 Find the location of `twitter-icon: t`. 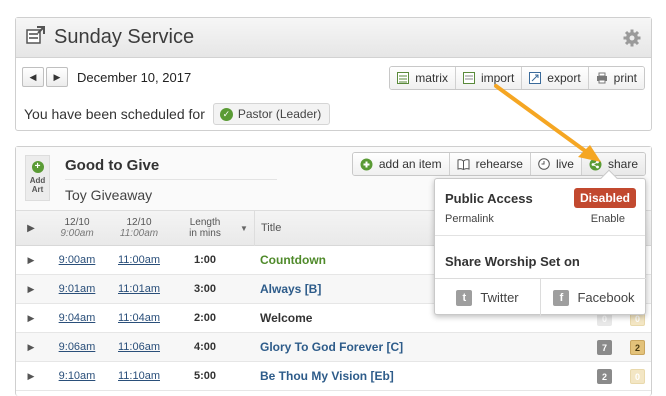

twitter-icon: t is located at coordinates (464, 297).